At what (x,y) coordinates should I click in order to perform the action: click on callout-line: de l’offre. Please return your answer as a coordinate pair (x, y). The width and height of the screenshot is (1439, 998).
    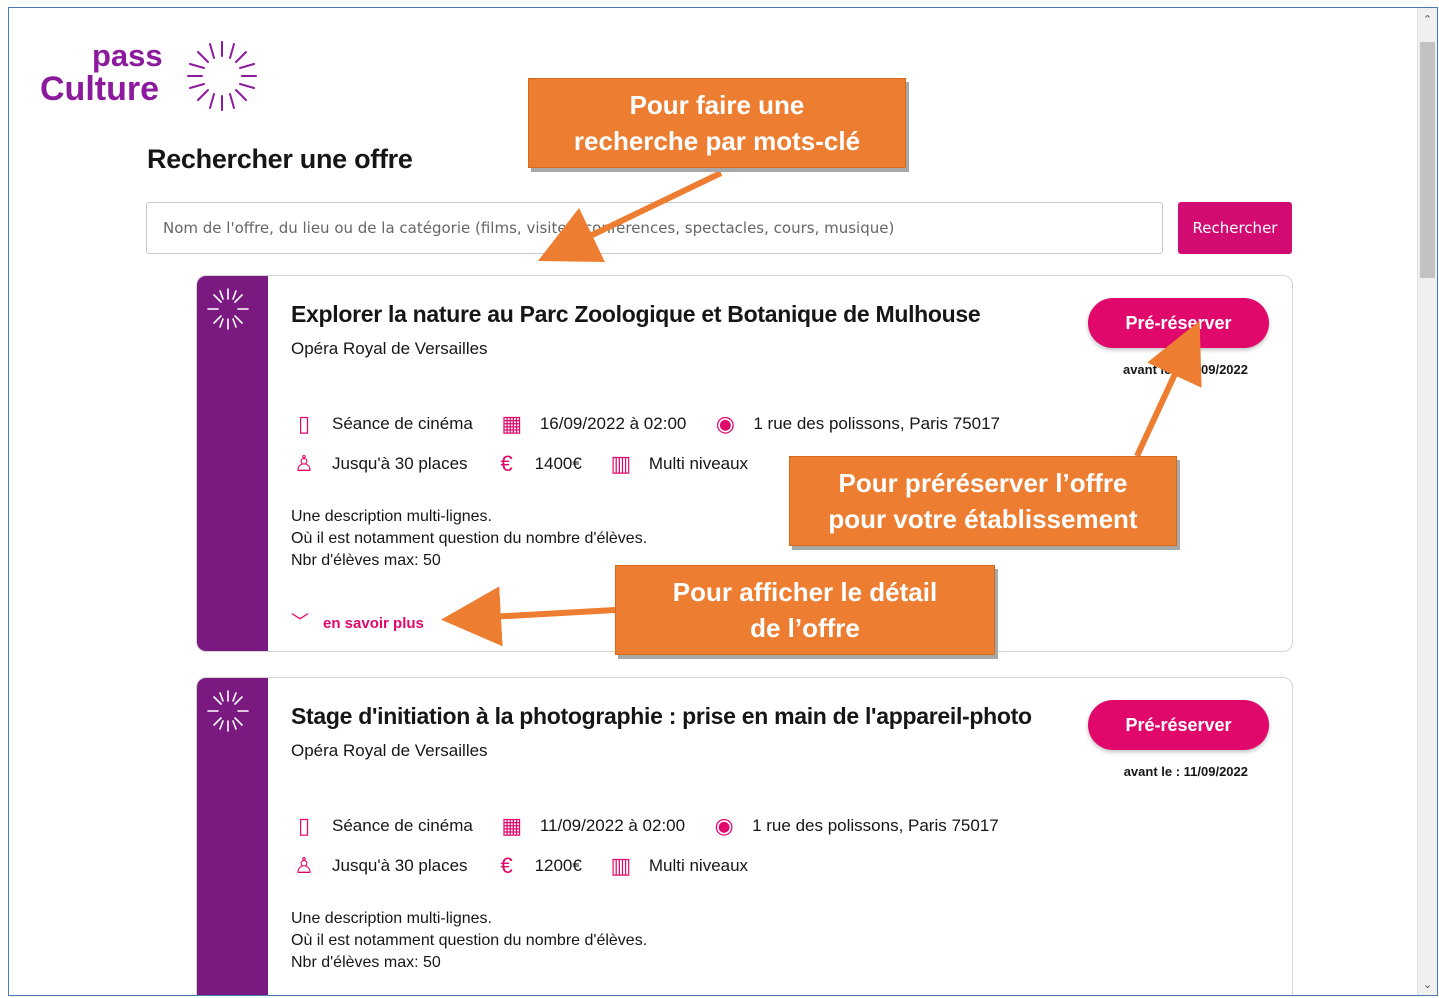
    Looking at the image, I should click on (805, 628).